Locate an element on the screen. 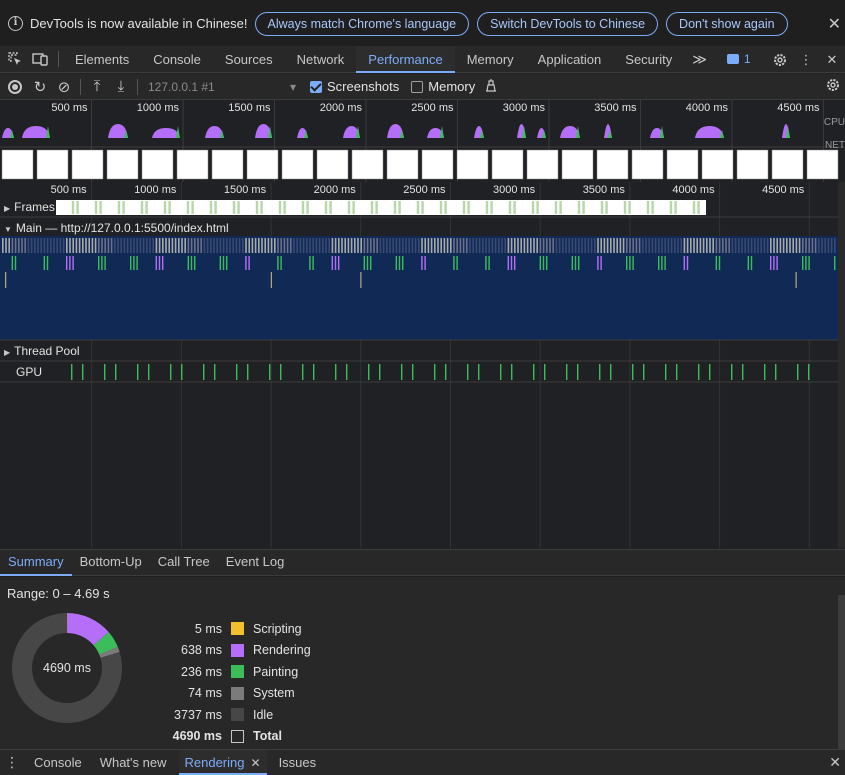  frames-track-header: ▶ Frames is located at coordinates (29, 207).